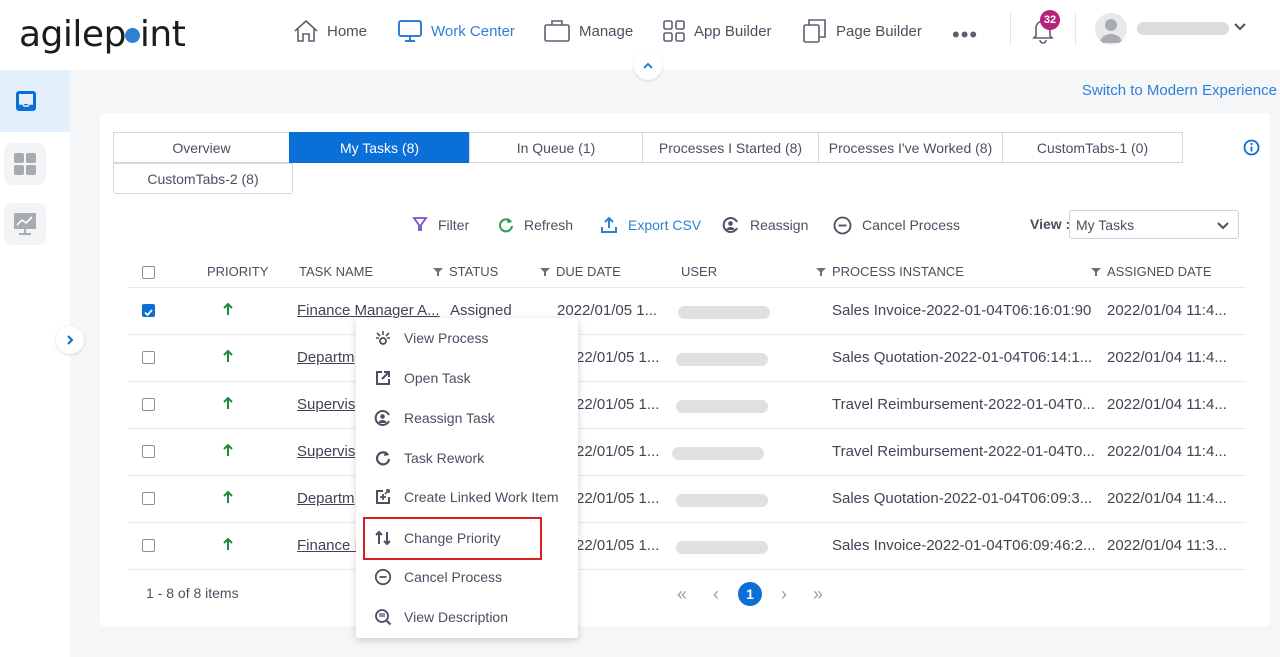 Image resolution: width=1280 pixels, height=657 pixels. I want to click on header-task-name: TASK NAME, so click(336, 271).